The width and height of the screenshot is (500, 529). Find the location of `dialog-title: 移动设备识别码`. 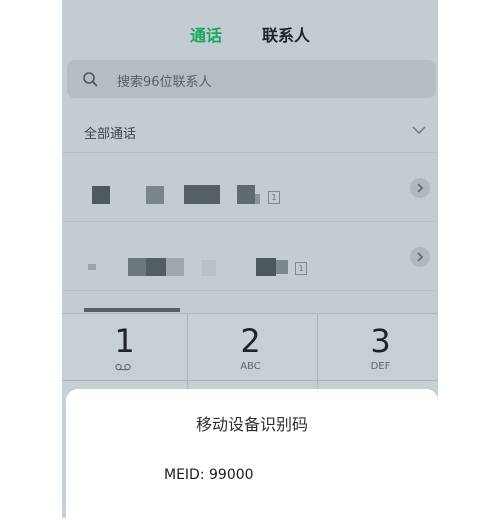

dialog-title: 移动设备识别码 is located at coordinates (251, 424).